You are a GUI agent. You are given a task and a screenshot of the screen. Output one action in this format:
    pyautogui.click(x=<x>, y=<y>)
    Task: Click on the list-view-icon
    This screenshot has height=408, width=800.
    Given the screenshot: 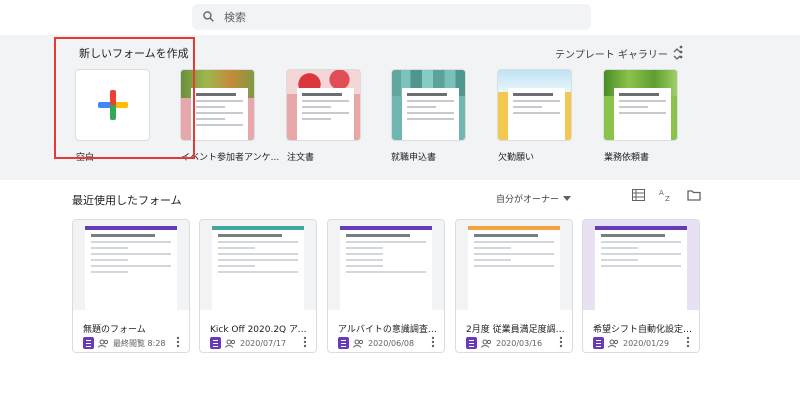 What is the action you would take?
    pyautogui.click(x=638, y=195)
    